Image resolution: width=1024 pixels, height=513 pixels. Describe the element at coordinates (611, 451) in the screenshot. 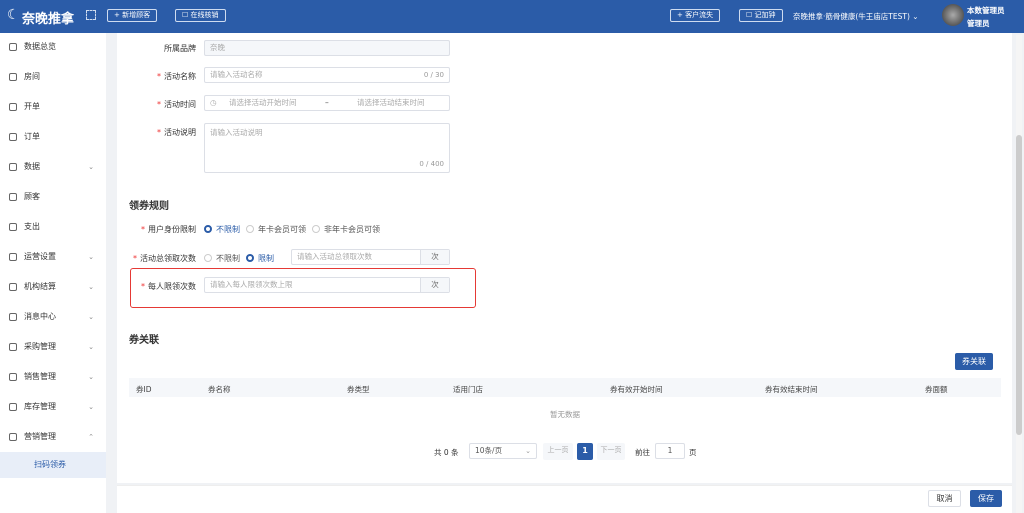

I see `next-page-button: 下一页` at that location.